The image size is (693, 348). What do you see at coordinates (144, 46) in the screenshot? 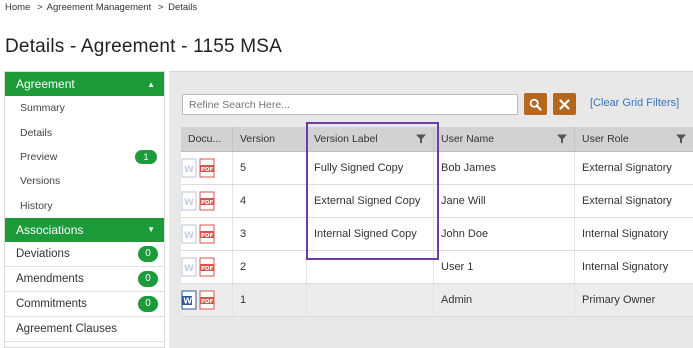
I see `page-title: Details - Agreement - 1155 MSA` at bounding box center [144, 46].